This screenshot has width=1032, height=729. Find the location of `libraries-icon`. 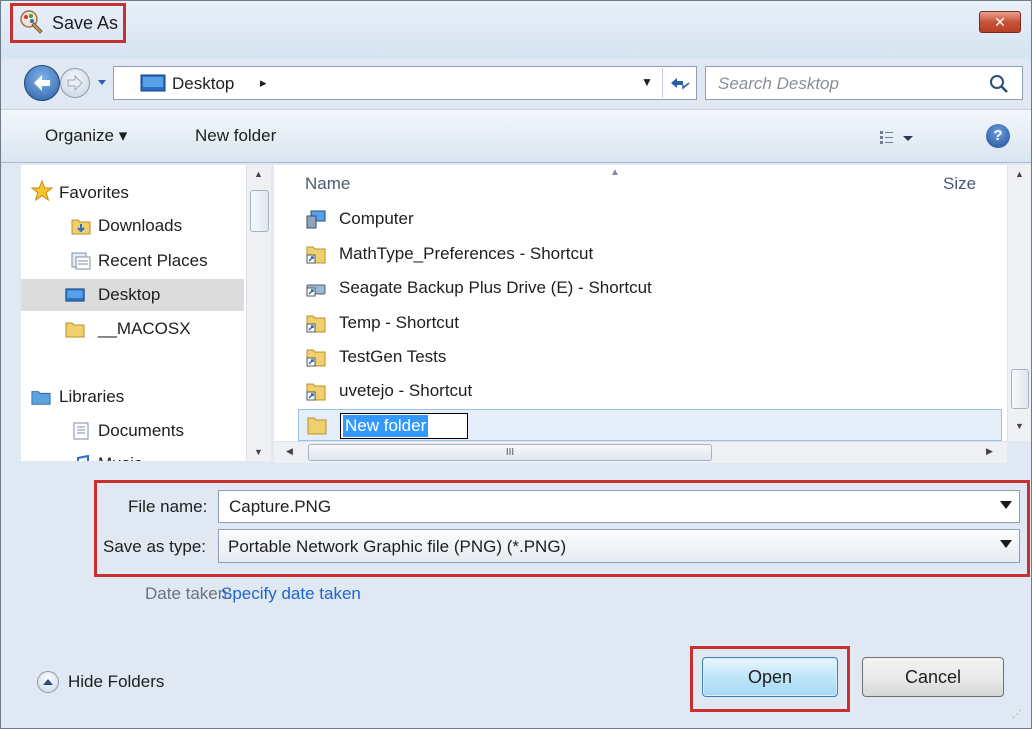

libraries-icon is located at coordinates (41, 398).